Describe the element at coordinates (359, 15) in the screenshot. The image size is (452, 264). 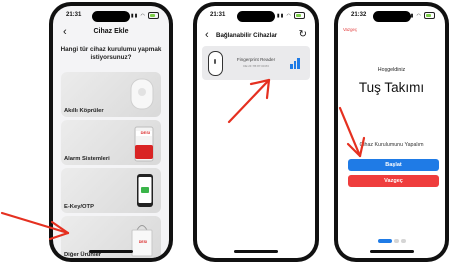
I see `status-time: 21:32` at that location.